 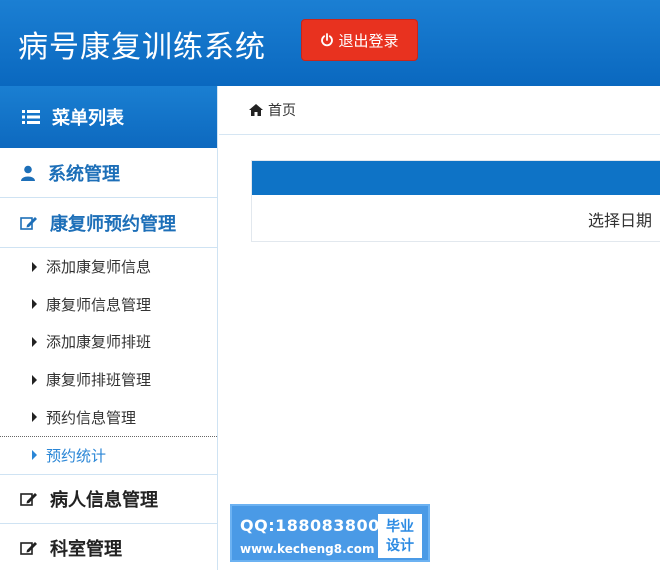 I want to click on sidebar-section-label: 康复师预约管理, so click(x=113, y=223).